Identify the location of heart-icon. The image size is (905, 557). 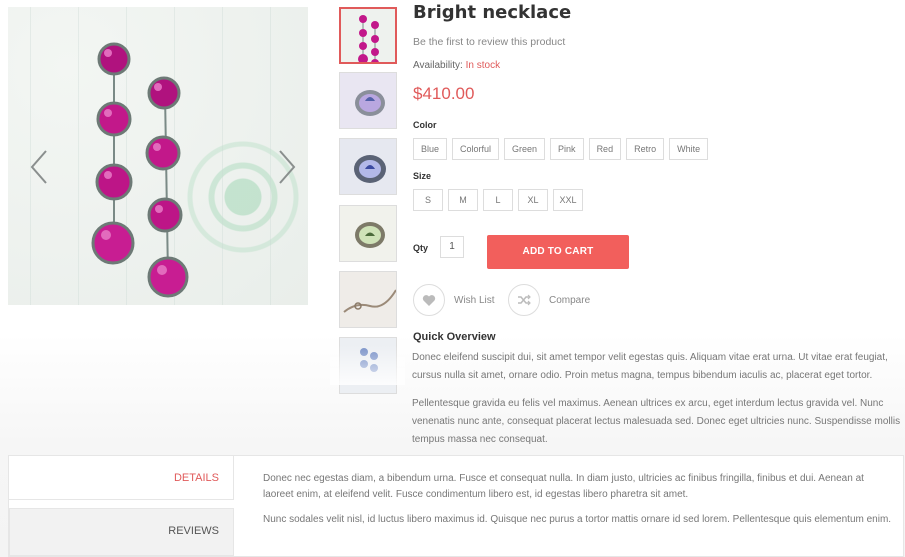
(429, 300).